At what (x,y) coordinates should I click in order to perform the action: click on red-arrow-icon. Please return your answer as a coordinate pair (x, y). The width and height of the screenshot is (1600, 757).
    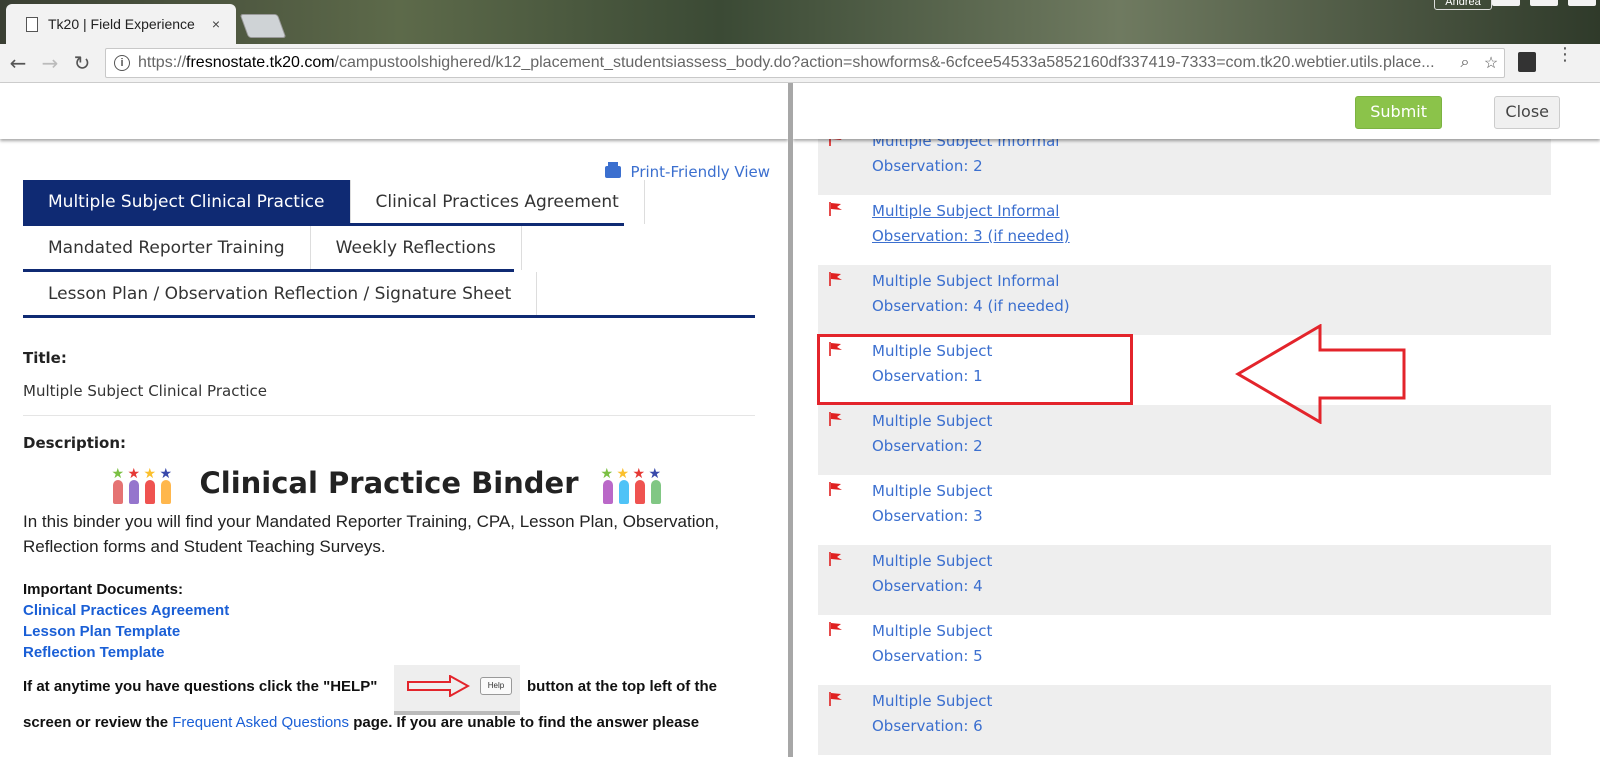
    Looking at the image, I should click on (438, 686).